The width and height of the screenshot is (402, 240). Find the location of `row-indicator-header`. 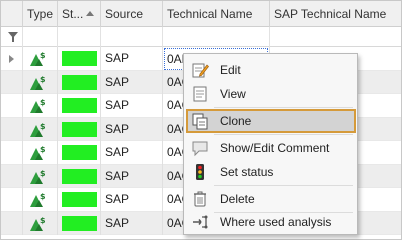

row-indicator-header is located at coordinates (12, 14).